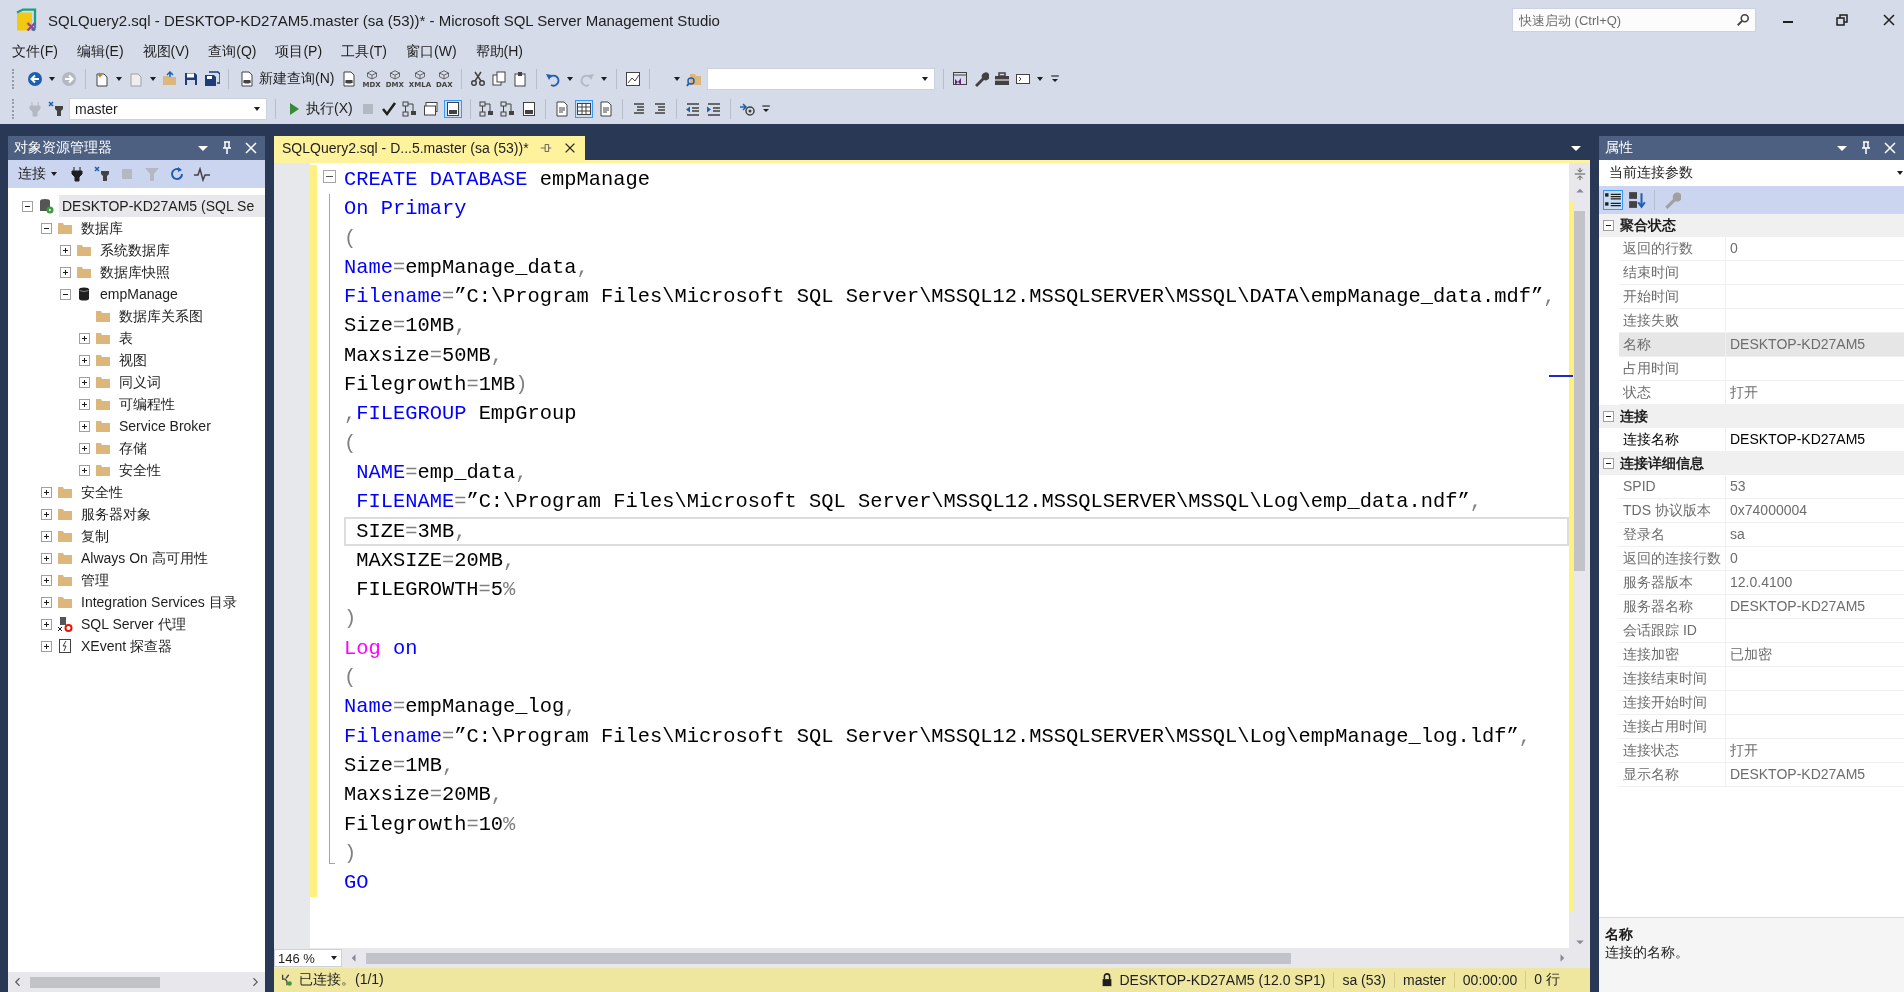  I want to click on tree-item: 同义词, so click(190, 382).